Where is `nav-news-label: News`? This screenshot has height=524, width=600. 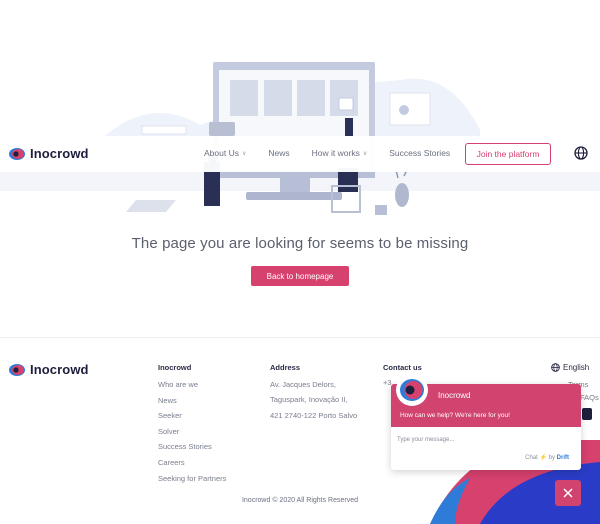
nav-news-label: News is located at coordinates (279, 153).